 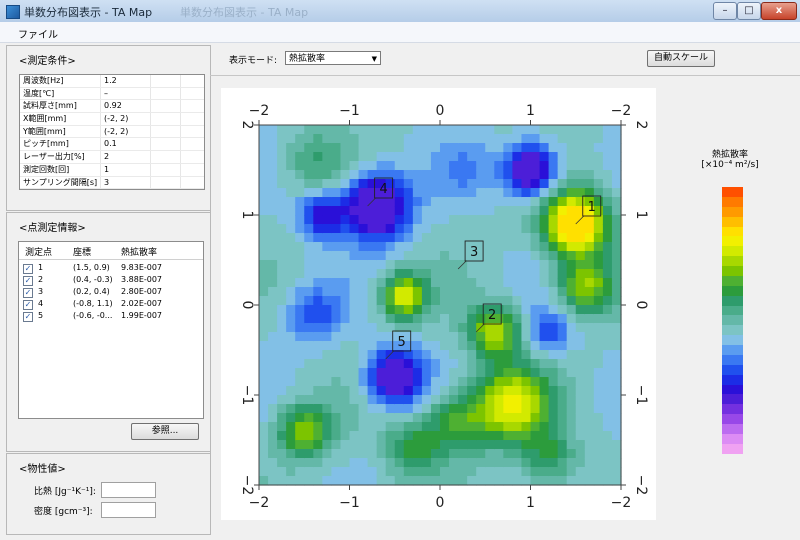 I want to click on column-coord: 座標, so click(x=82, y=251).